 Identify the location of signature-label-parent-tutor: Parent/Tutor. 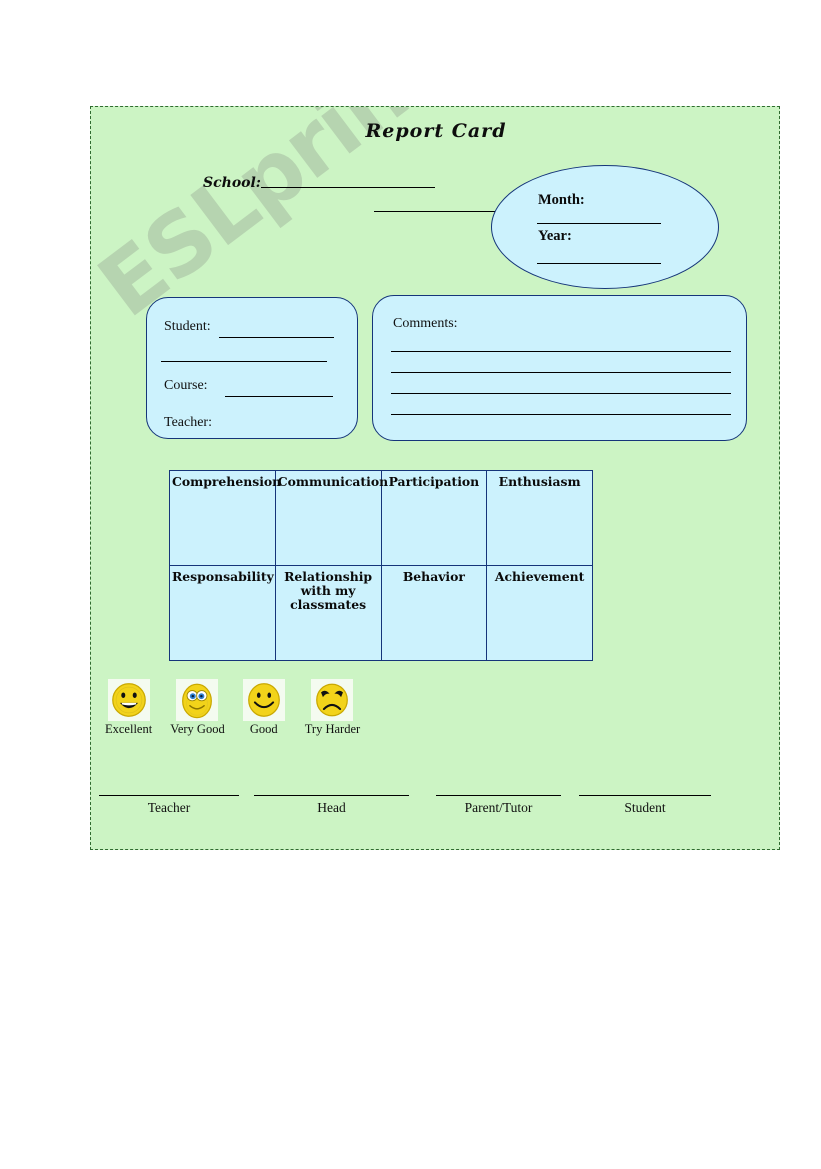
(498, 807).